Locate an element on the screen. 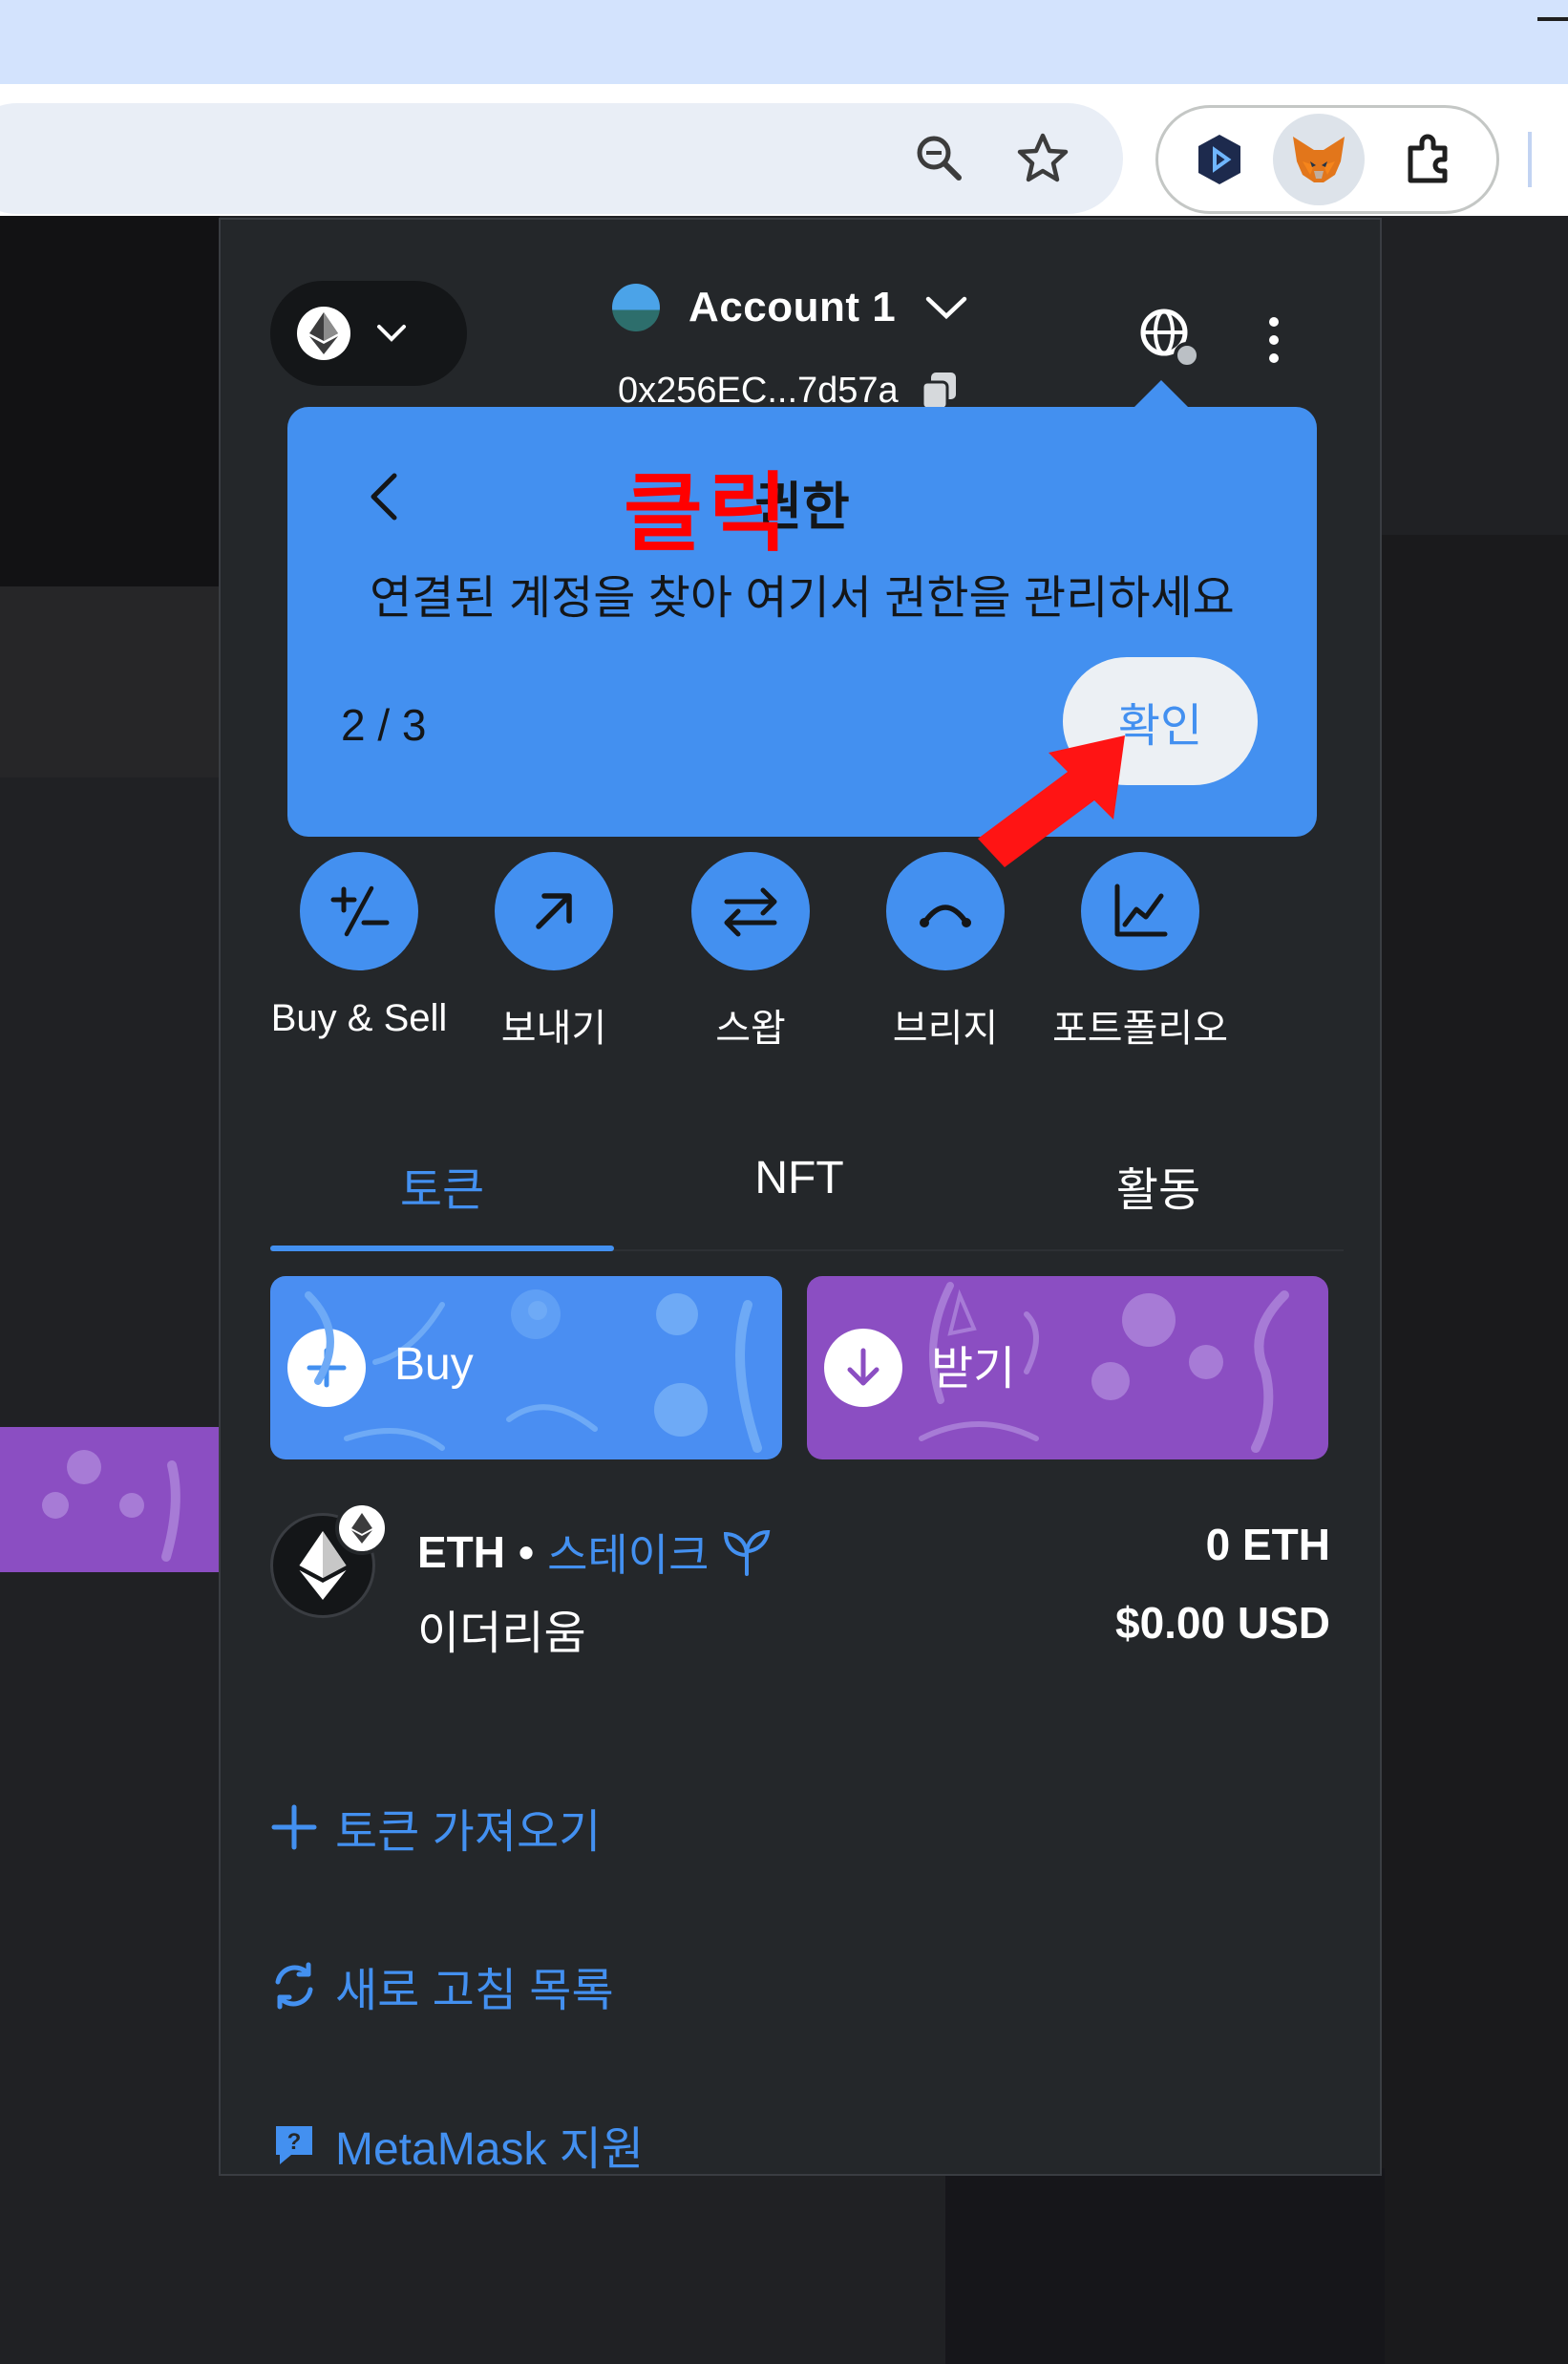  extensions-puzzle-icon is located at coordinates (1429, 159).